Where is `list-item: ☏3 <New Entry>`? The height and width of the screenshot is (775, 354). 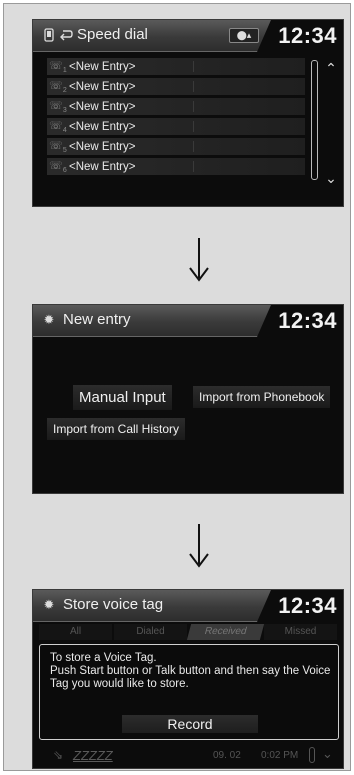
list-item: ☏3 <New Entry> is located at coordinates (176, 106).